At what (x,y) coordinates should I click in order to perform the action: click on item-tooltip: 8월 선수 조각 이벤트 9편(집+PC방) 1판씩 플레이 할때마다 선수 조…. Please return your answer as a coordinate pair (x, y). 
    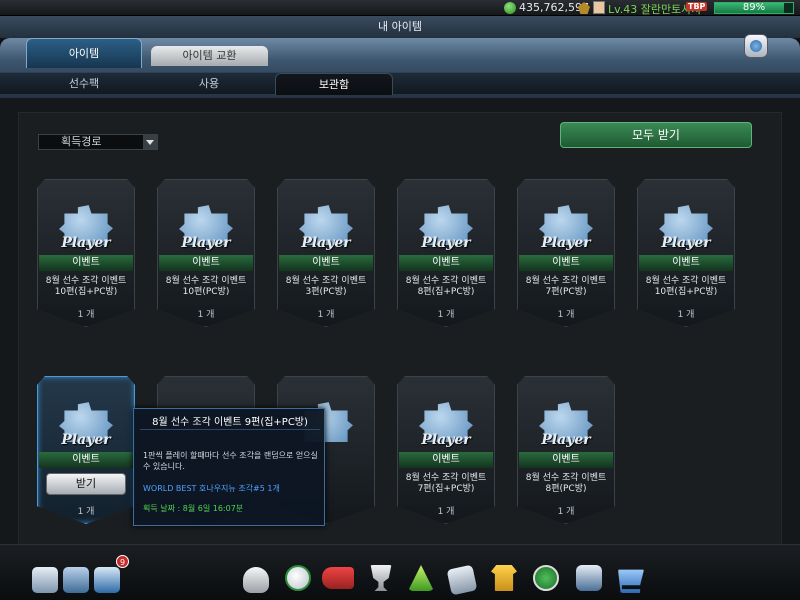
    Looking at the image, I should click on (229, 467).